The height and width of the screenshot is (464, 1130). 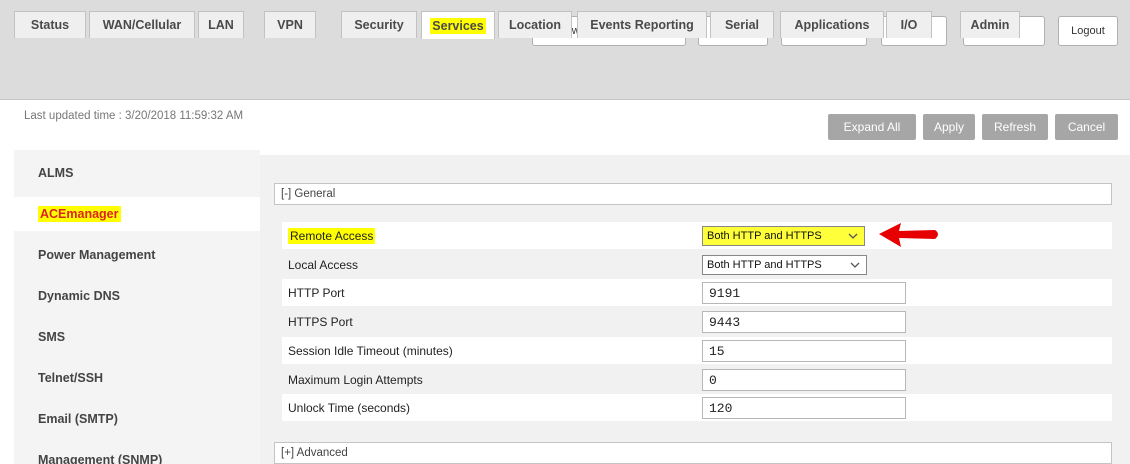 I want to click on https-port-row: HTTPS Port 9443, so click(x=697, y=321).